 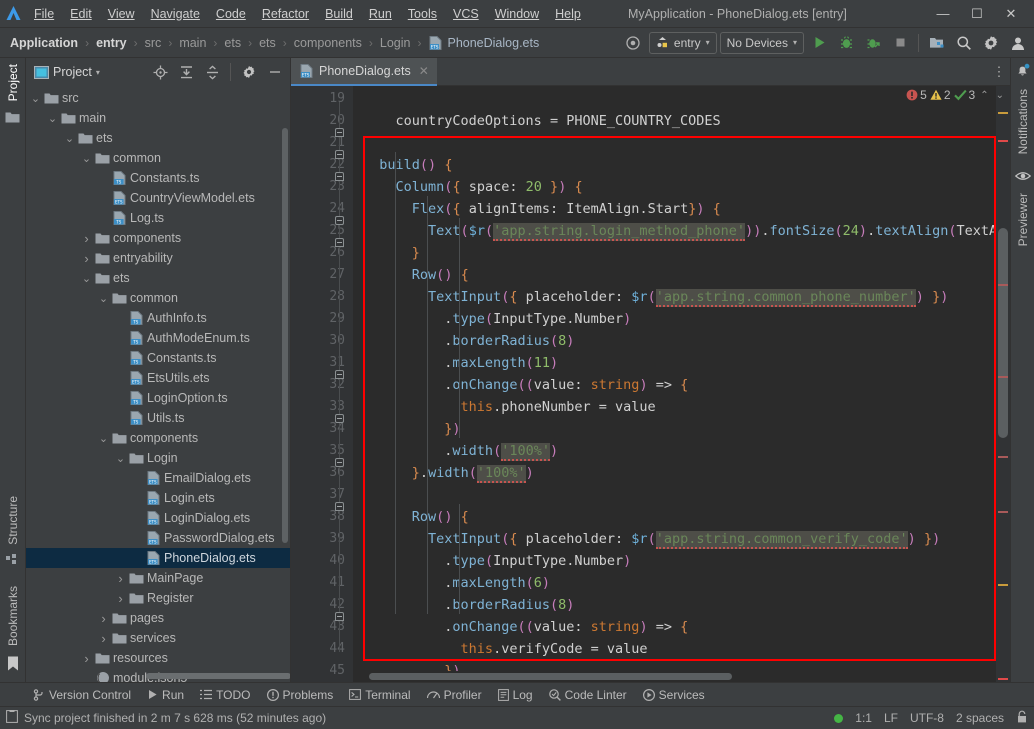 What do you see at coordinates (158, 438) in the screenshot?
I see `tree-row: ⌄ components` at bounding box center [158, 438].